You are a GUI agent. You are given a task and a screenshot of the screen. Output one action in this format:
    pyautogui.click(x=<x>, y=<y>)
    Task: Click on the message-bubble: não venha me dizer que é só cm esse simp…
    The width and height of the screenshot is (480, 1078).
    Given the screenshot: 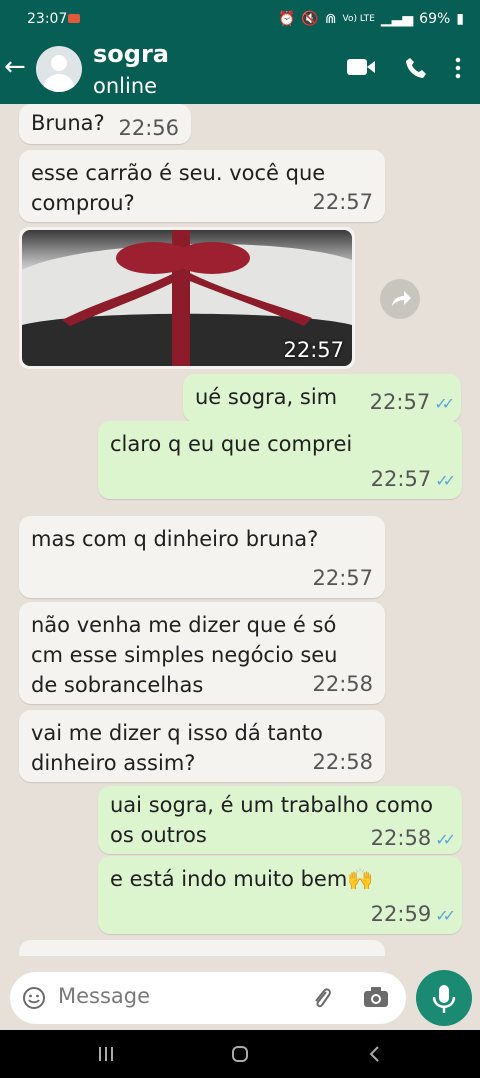 What is the action you would take?
    pyautogui.click(x=202, y=653)
    